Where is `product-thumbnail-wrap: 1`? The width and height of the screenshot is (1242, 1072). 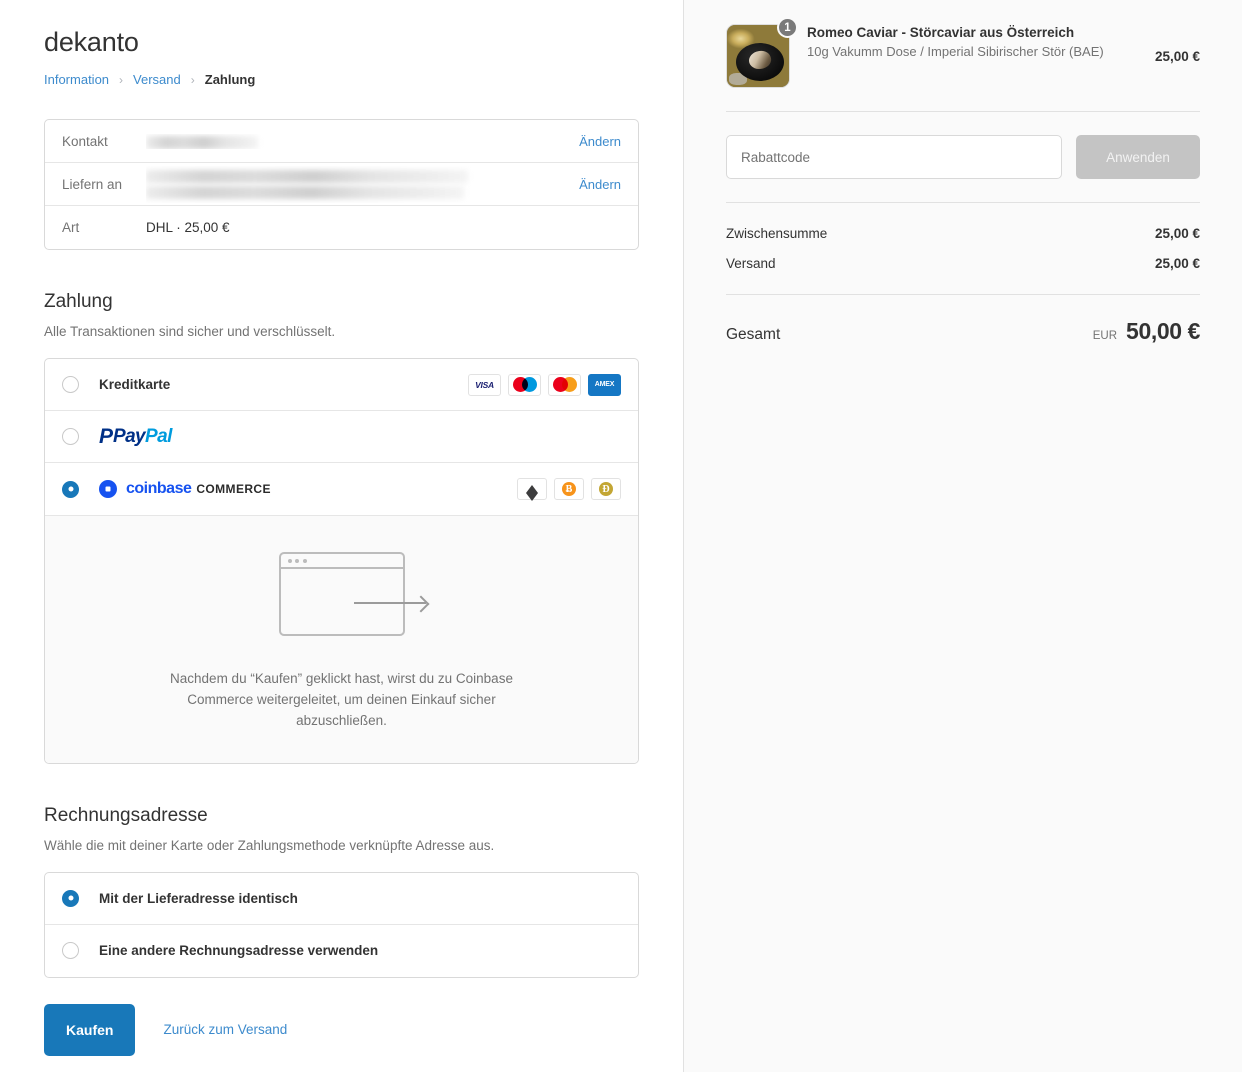 product-thumbnail-wrap: 1 is located at coordinates (762, 52).